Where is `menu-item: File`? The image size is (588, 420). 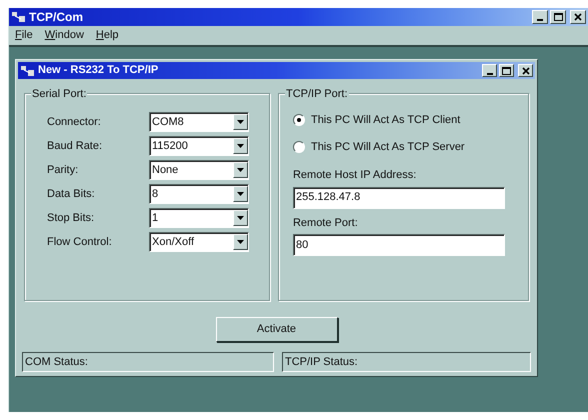 menu-item: File is located at coordinates (24, 35).